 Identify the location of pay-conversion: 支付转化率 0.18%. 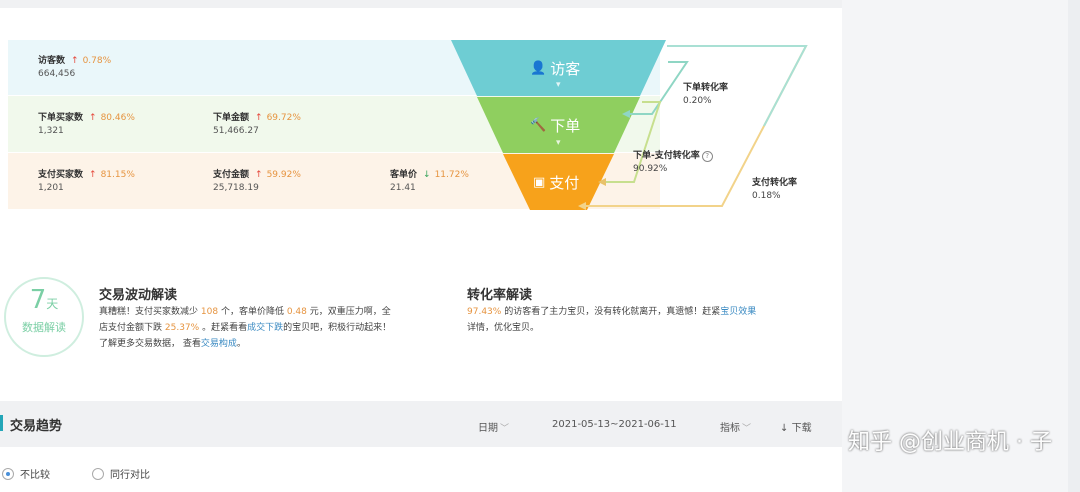
(774, 190).